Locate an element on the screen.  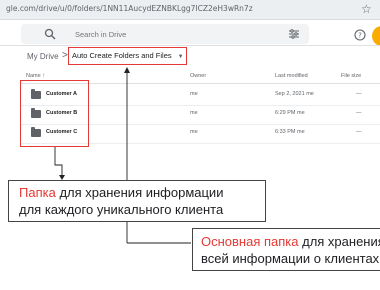
search-box is located at coordinates (165, 34).